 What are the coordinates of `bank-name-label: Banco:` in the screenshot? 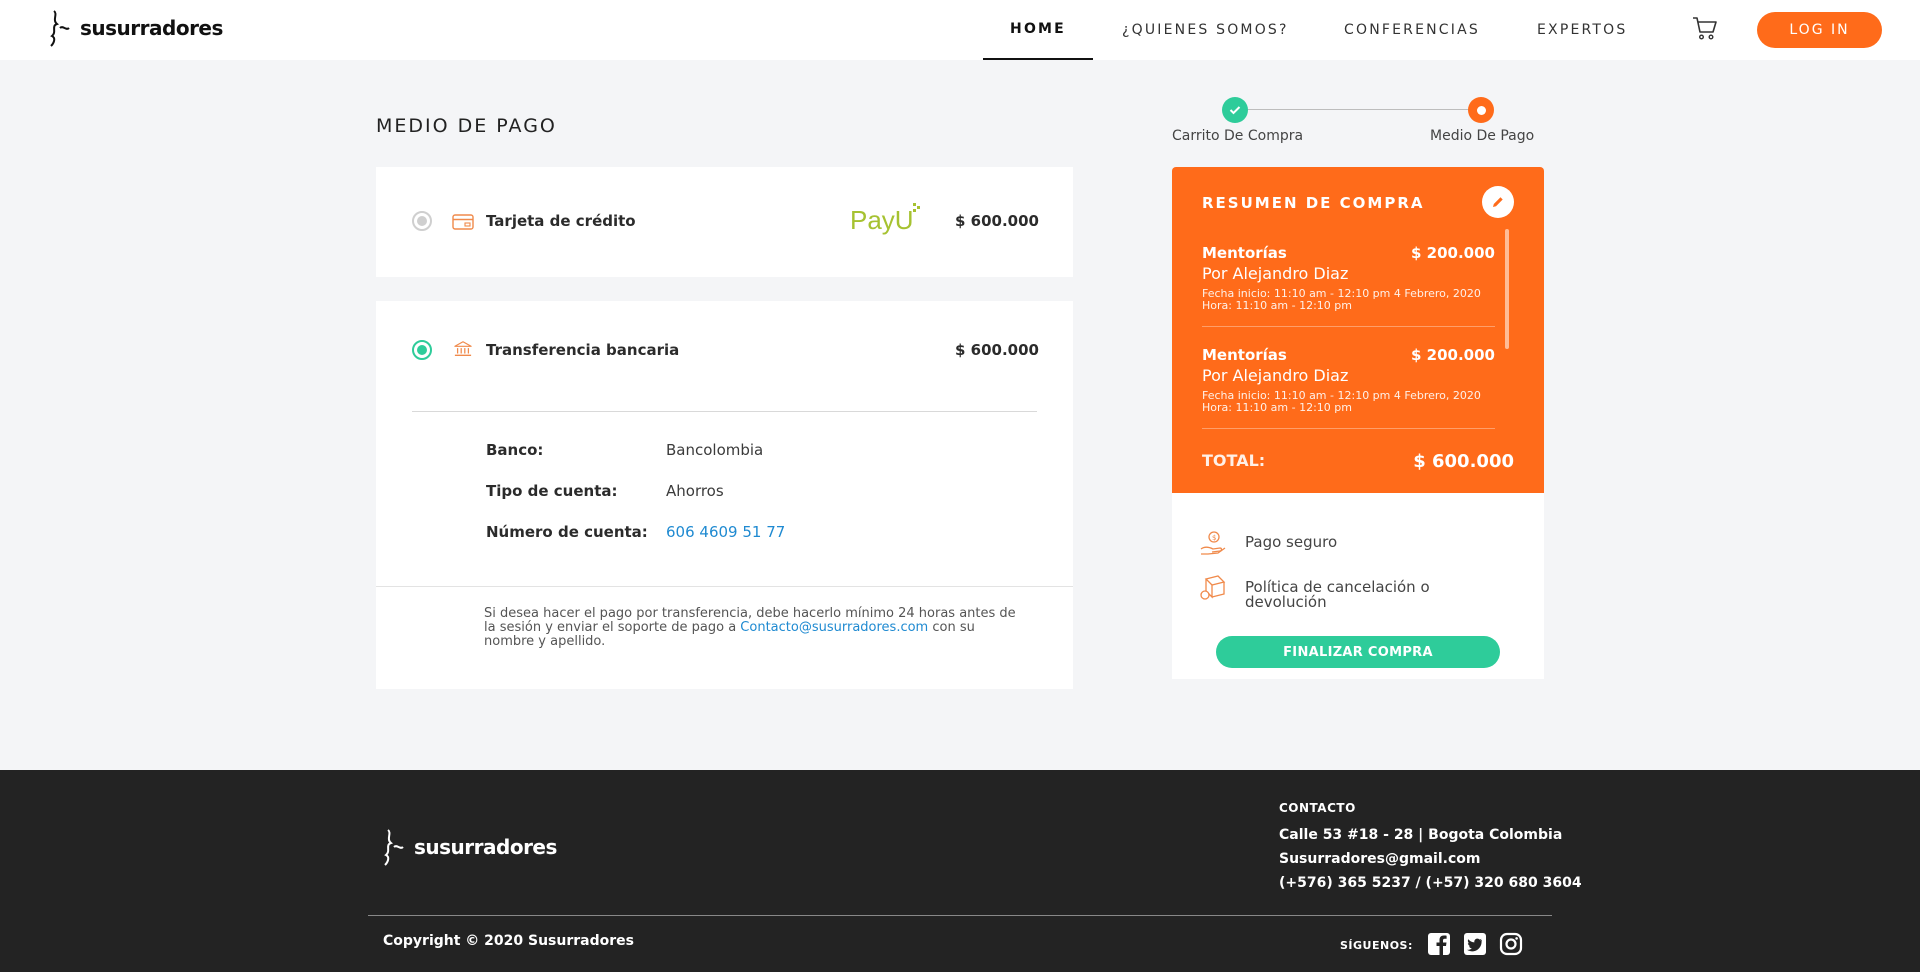 It's located at (515, 450).